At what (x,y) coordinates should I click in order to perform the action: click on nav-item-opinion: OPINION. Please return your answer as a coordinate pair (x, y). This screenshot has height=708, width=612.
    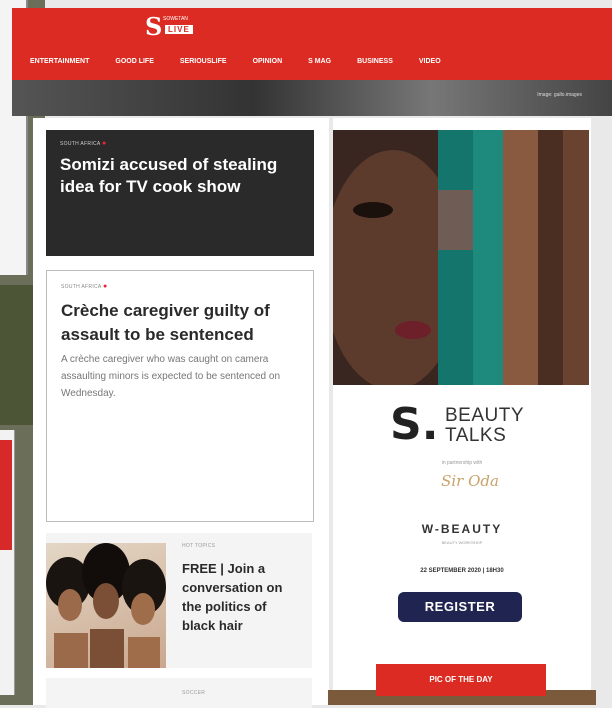
    Looking at the image, I should click on (268, 66).